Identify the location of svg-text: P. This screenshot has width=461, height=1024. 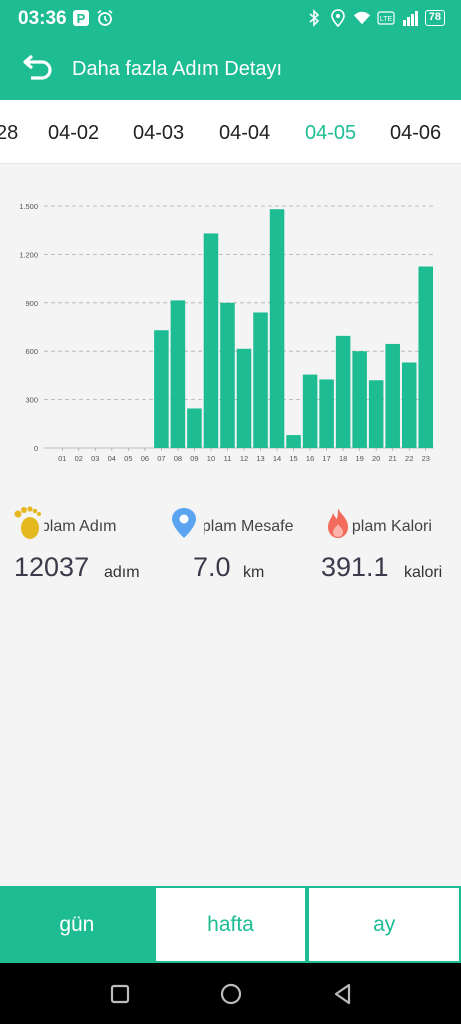
(81, 18).